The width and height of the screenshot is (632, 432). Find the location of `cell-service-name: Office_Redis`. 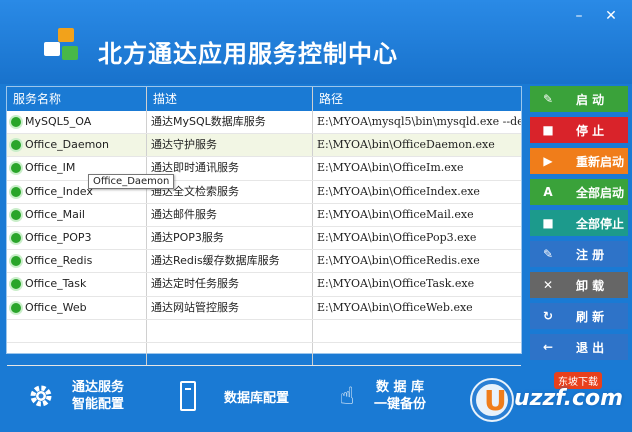

cell-service-name: Office_Redis is located at coordinates (77, 261).